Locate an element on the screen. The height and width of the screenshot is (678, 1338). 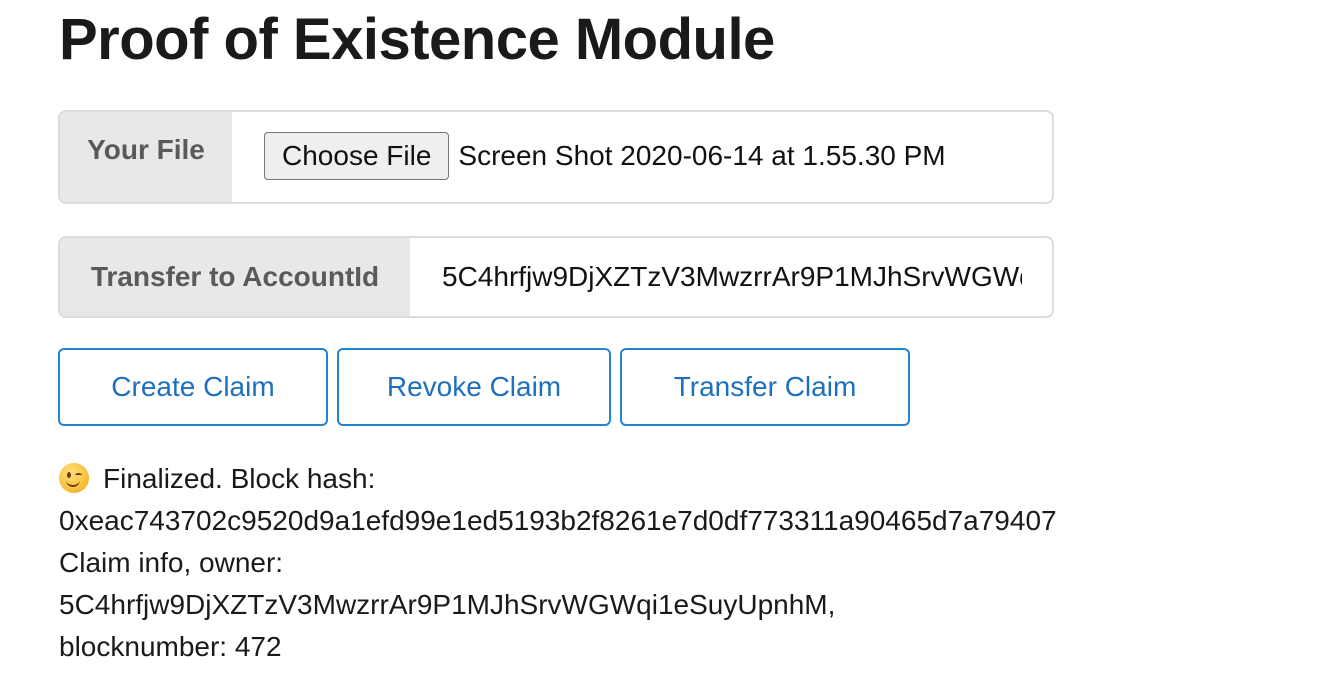
status-line-finalized: Finalized. Block hash: is located at coordinates (679, 479).